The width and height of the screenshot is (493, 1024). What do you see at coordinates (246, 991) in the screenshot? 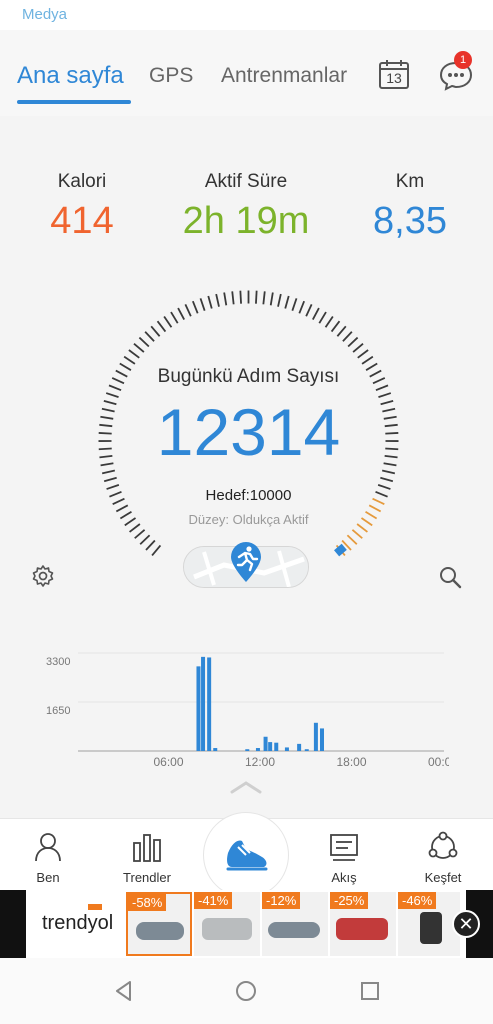
I see `home-icon` at bounding box center [246, 991].